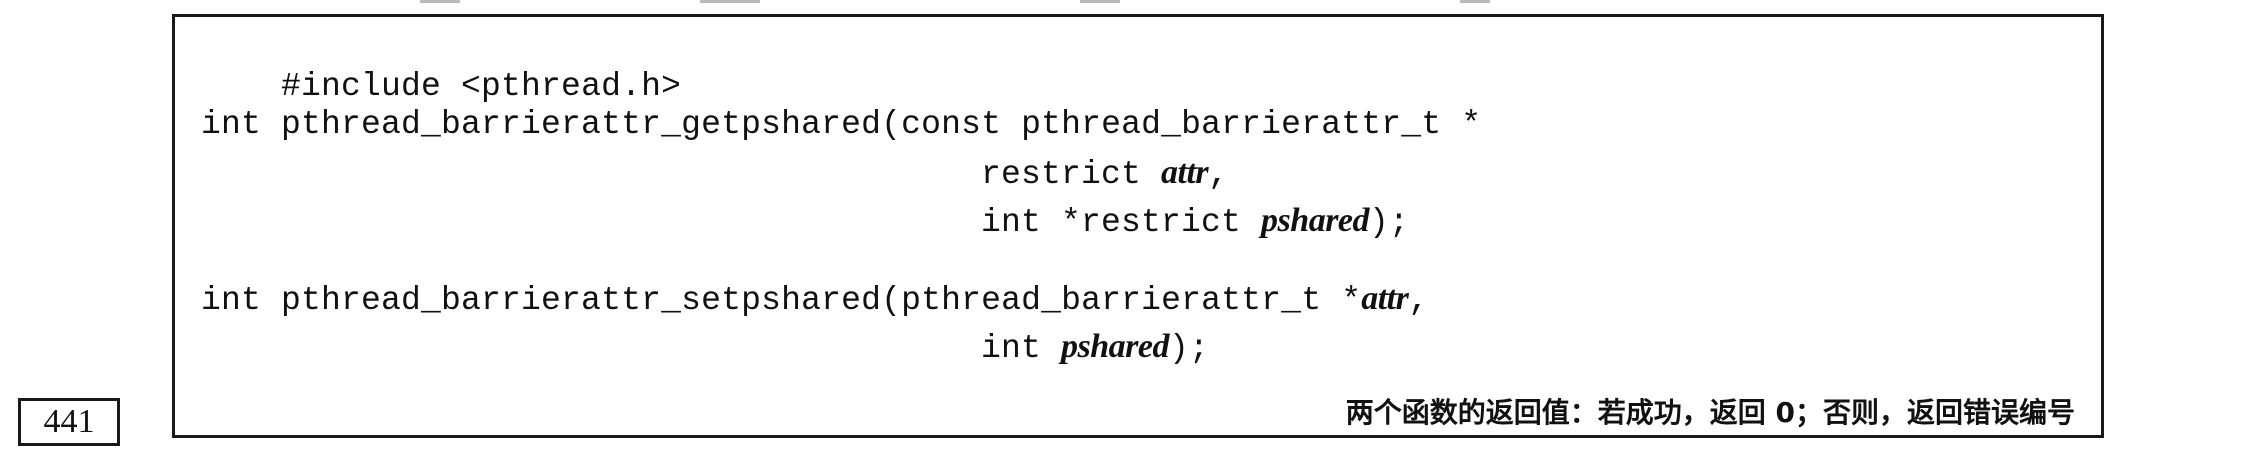 This screenshot has width=2254, height=456. Describe the element at coordinates (551, 124) in the screenshot. I see `getpshared-function-name: int pthread_barrierattr_getpshared(` at that location.